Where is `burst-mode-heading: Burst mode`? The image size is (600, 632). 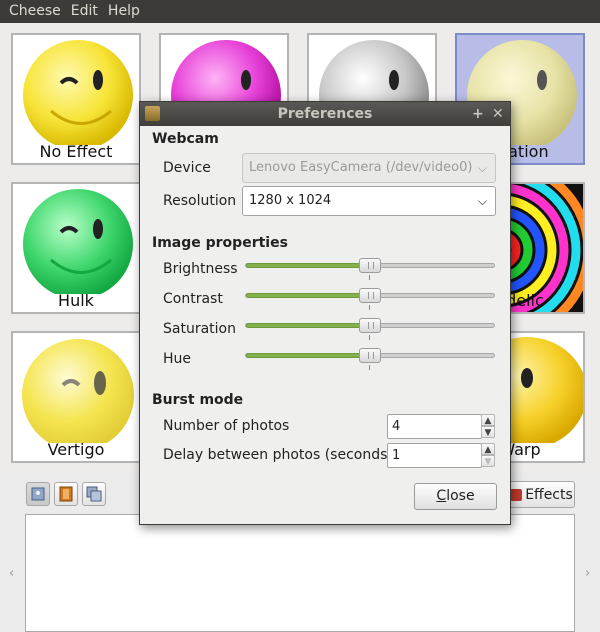
burst-mode-heading: Burst mode is located at coordinates (198, 400).